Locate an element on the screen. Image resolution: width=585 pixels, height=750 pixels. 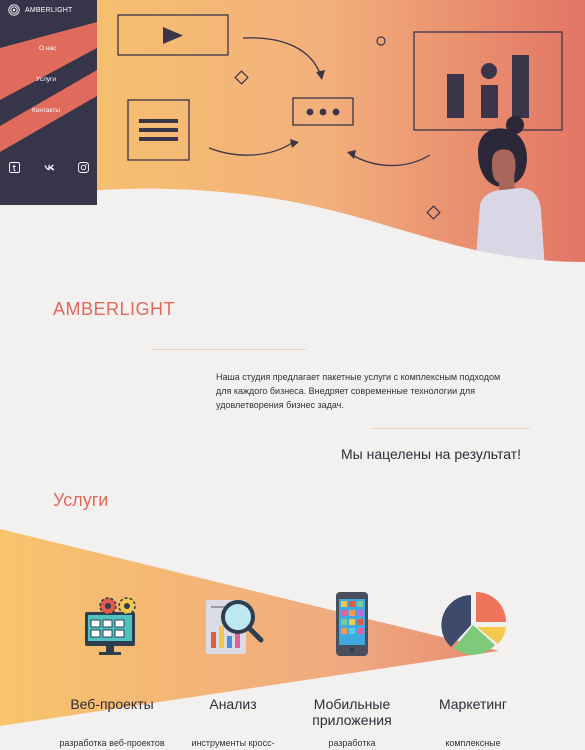
service-name: Маркетинг is located at coordinates (473, 704).